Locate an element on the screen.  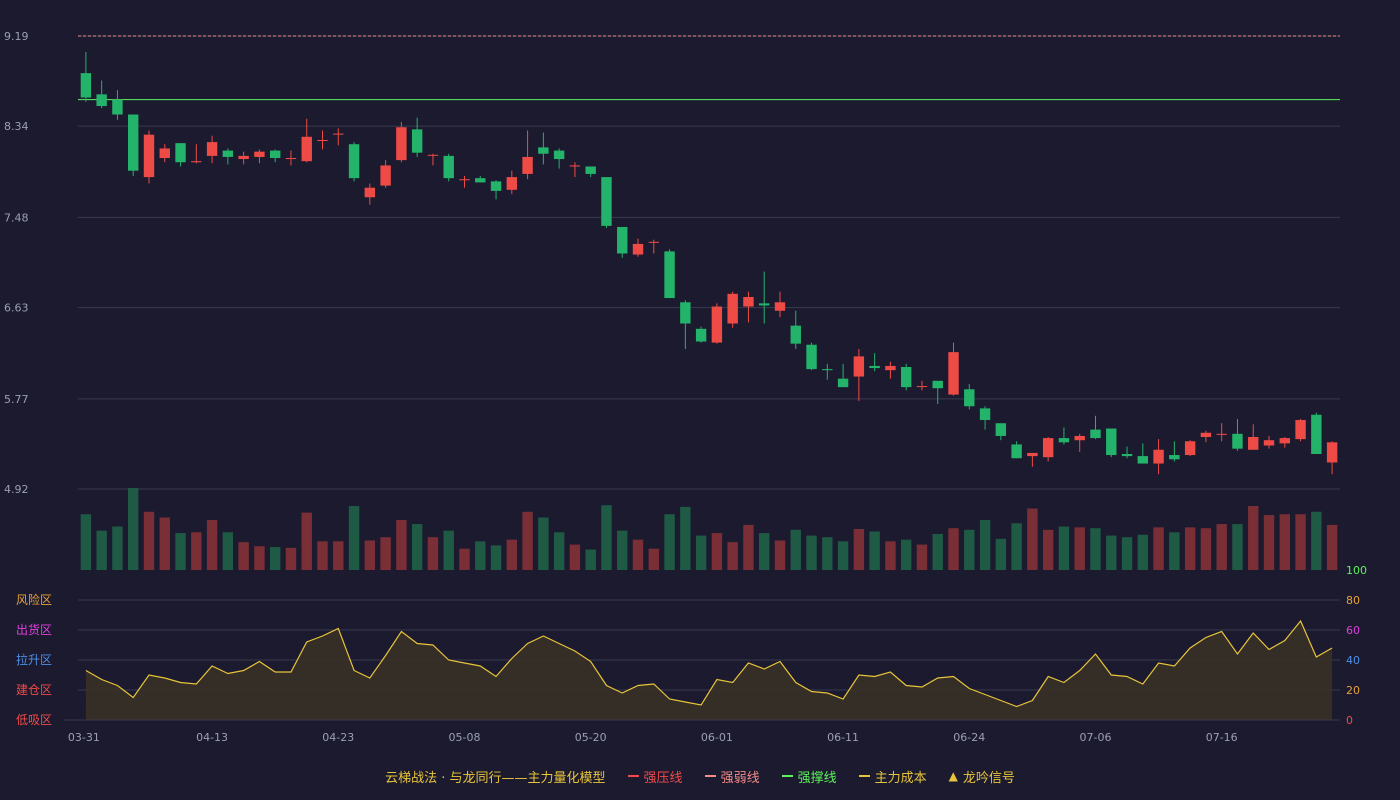
zone-label: 拉升区 is located at coordinates (34, 659).